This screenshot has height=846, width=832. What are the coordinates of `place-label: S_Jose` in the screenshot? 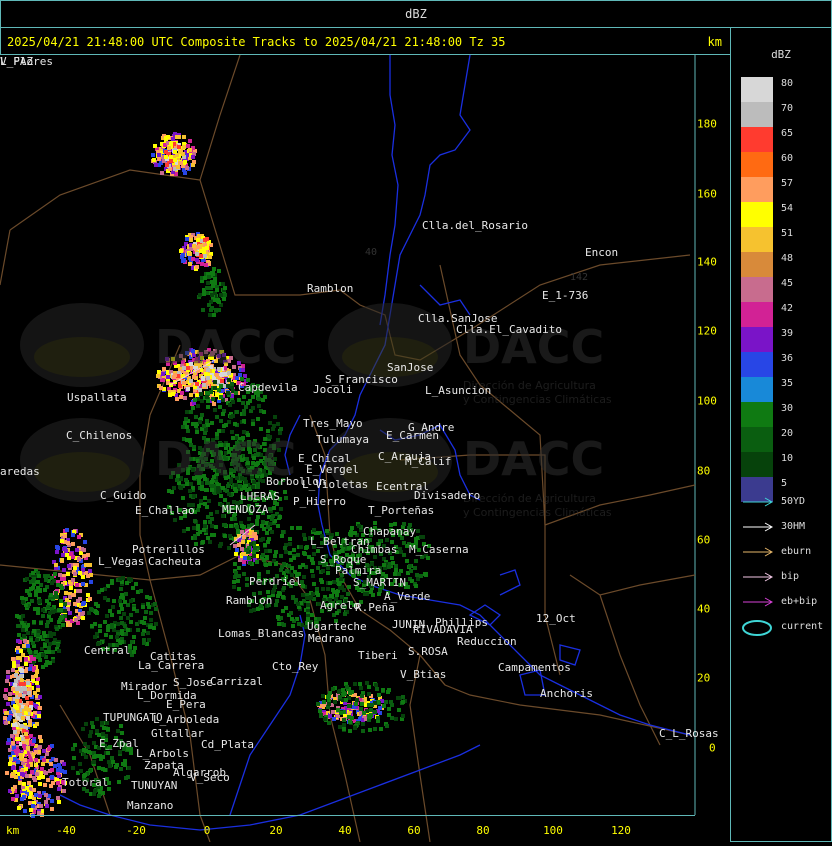 It's located at (193, 682).